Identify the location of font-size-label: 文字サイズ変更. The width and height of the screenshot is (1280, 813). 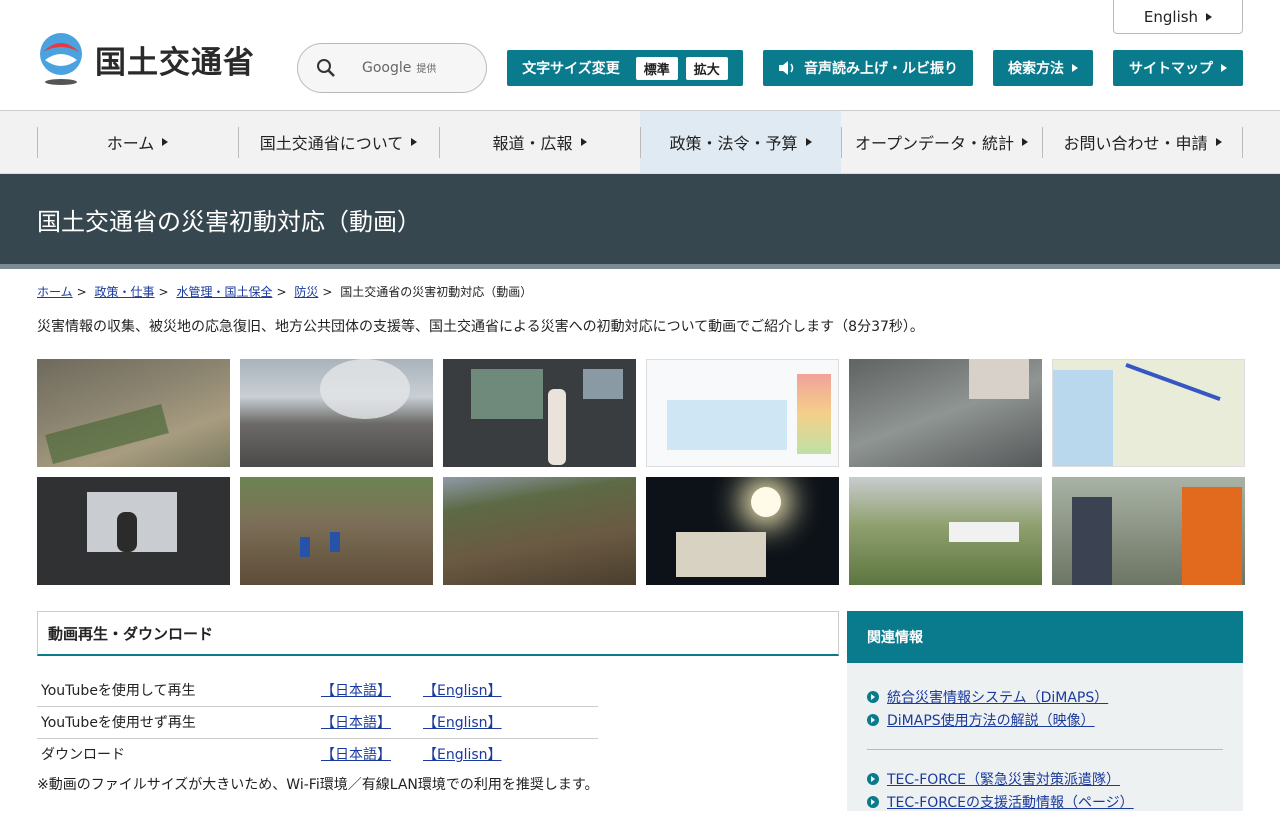
(571, 69).